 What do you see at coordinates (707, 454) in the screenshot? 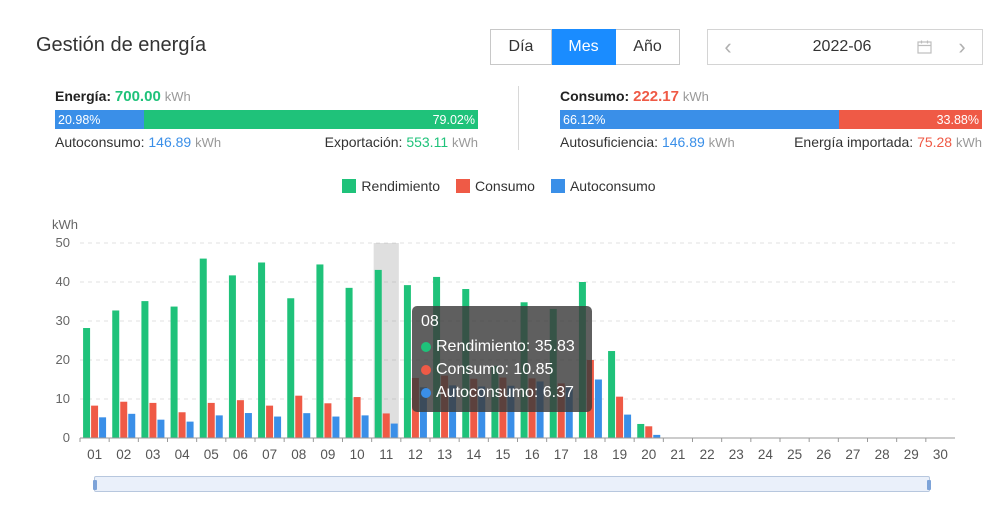
I see `x-tick-label: 22` at bounding box center [707, 454].